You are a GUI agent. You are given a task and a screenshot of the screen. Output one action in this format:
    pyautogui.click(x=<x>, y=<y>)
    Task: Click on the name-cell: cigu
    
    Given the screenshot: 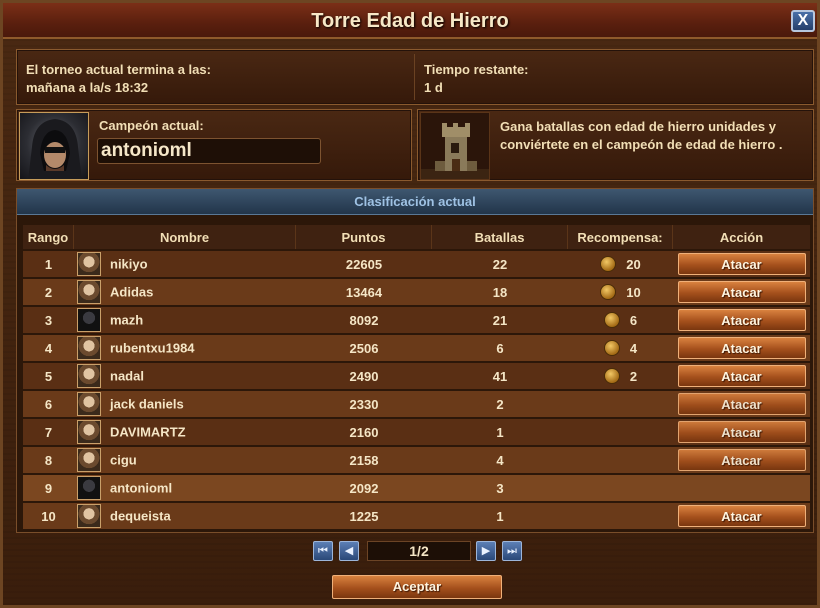 What is the action you would take?
    pyautogui.click(x=185, y=460)
    